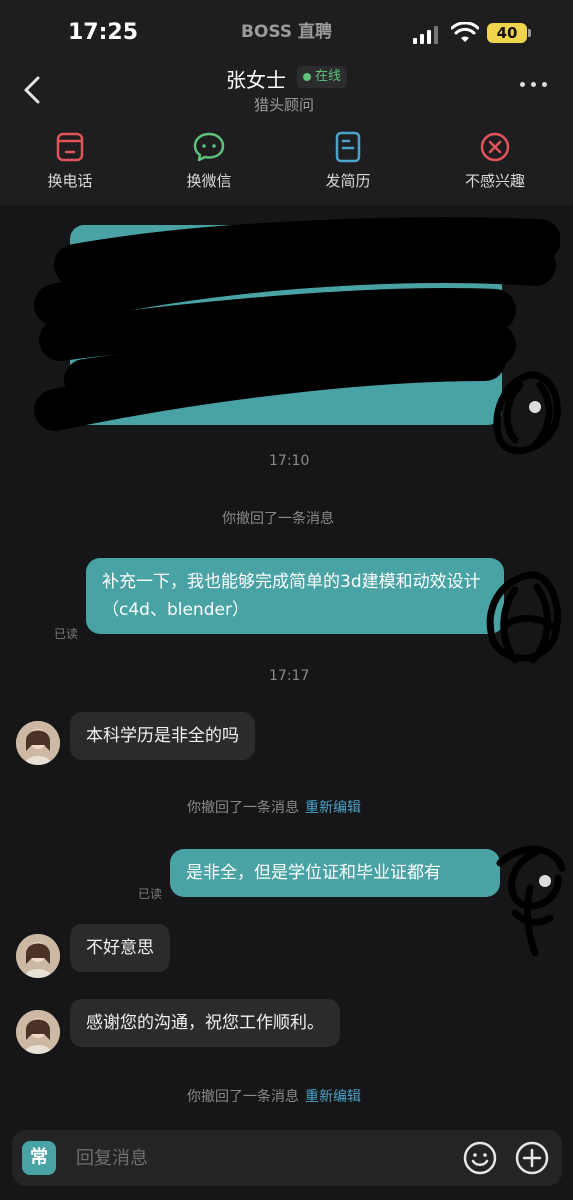  Describe the element at coordinates (531, 901) in the screenshot. I see `avatar-scribble` at that location.